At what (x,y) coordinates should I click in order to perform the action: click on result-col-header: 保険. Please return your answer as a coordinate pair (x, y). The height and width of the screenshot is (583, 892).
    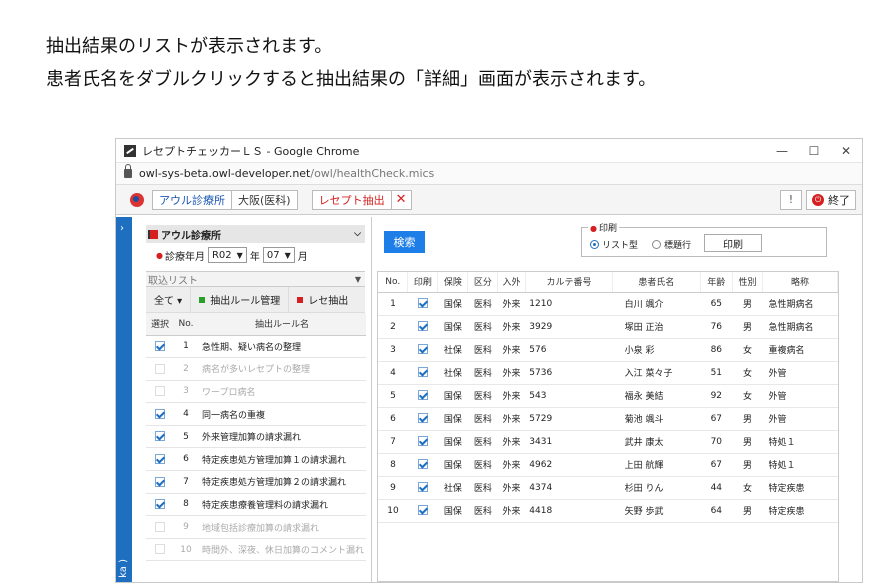
    Looking at the image, I should click on (453, 282).